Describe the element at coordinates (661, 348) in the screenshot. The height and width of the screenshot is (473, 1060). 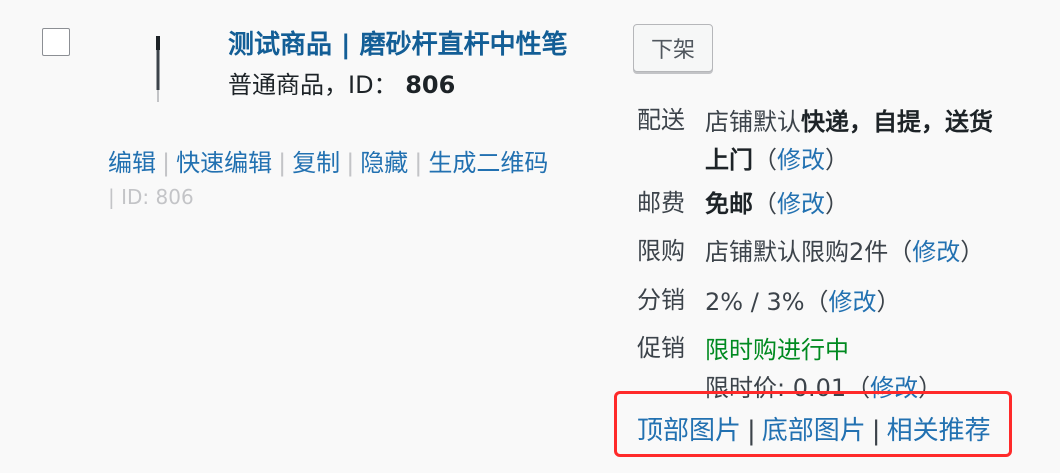
I see `promotion-label: 促销` at that location.